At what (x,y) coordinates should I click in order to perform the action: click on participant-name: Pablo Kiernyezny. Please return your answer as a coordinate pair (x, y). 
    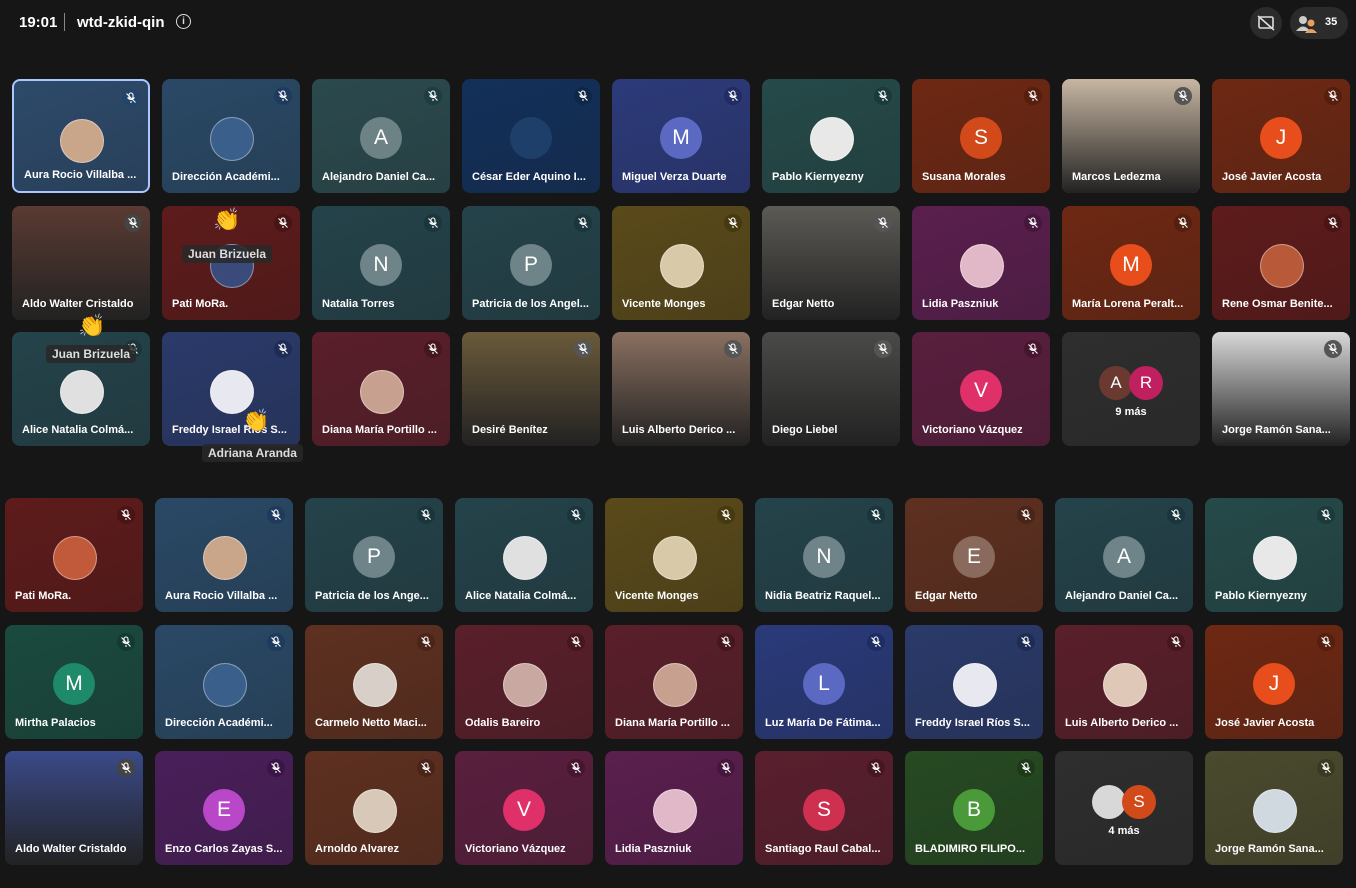
    Looking at the image, I should click on (1261, 596).